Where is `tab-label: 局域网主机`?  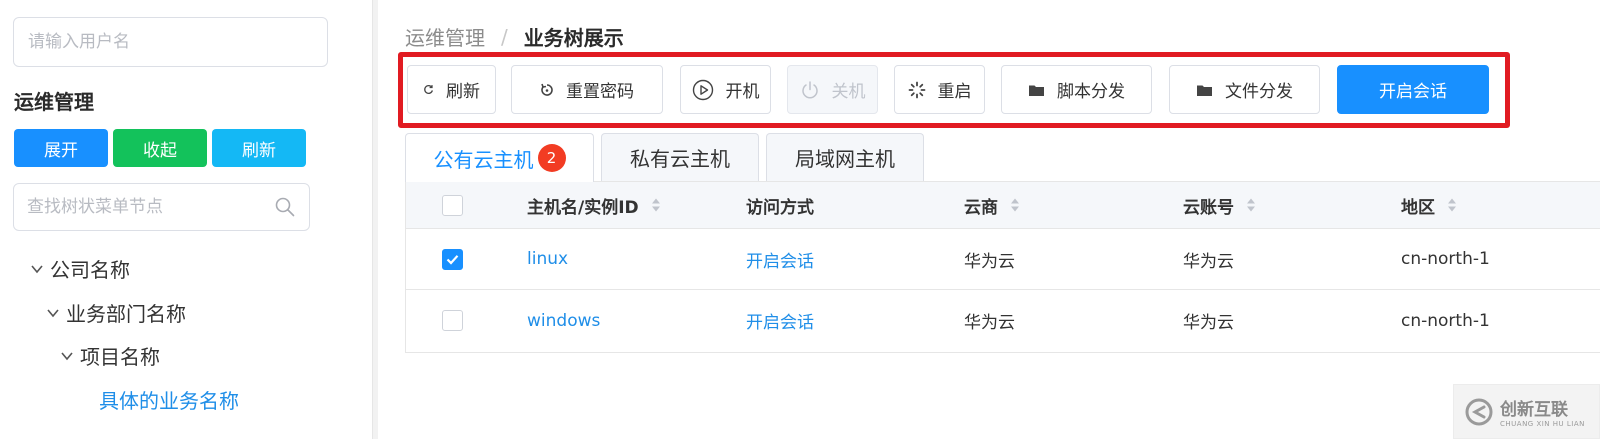
tab-label: 局域网主机 is located at coordinates (845, 159).